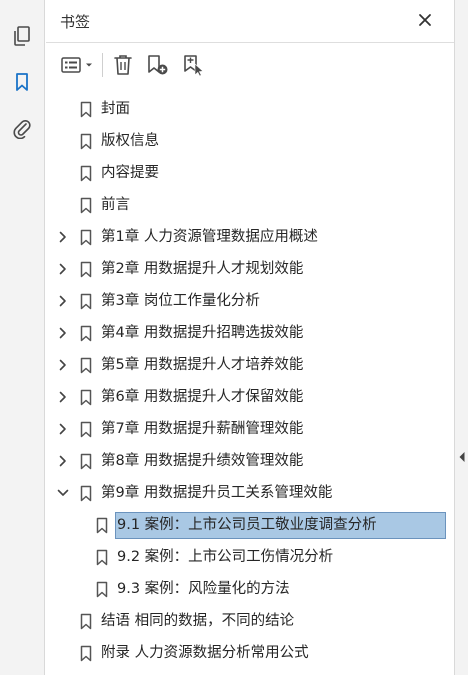 Image resolution: width=468 pixels, height=675 pixels. I want to click on bookmark-label: 9.3 案例：风险量化的方法, so click(203, 589).